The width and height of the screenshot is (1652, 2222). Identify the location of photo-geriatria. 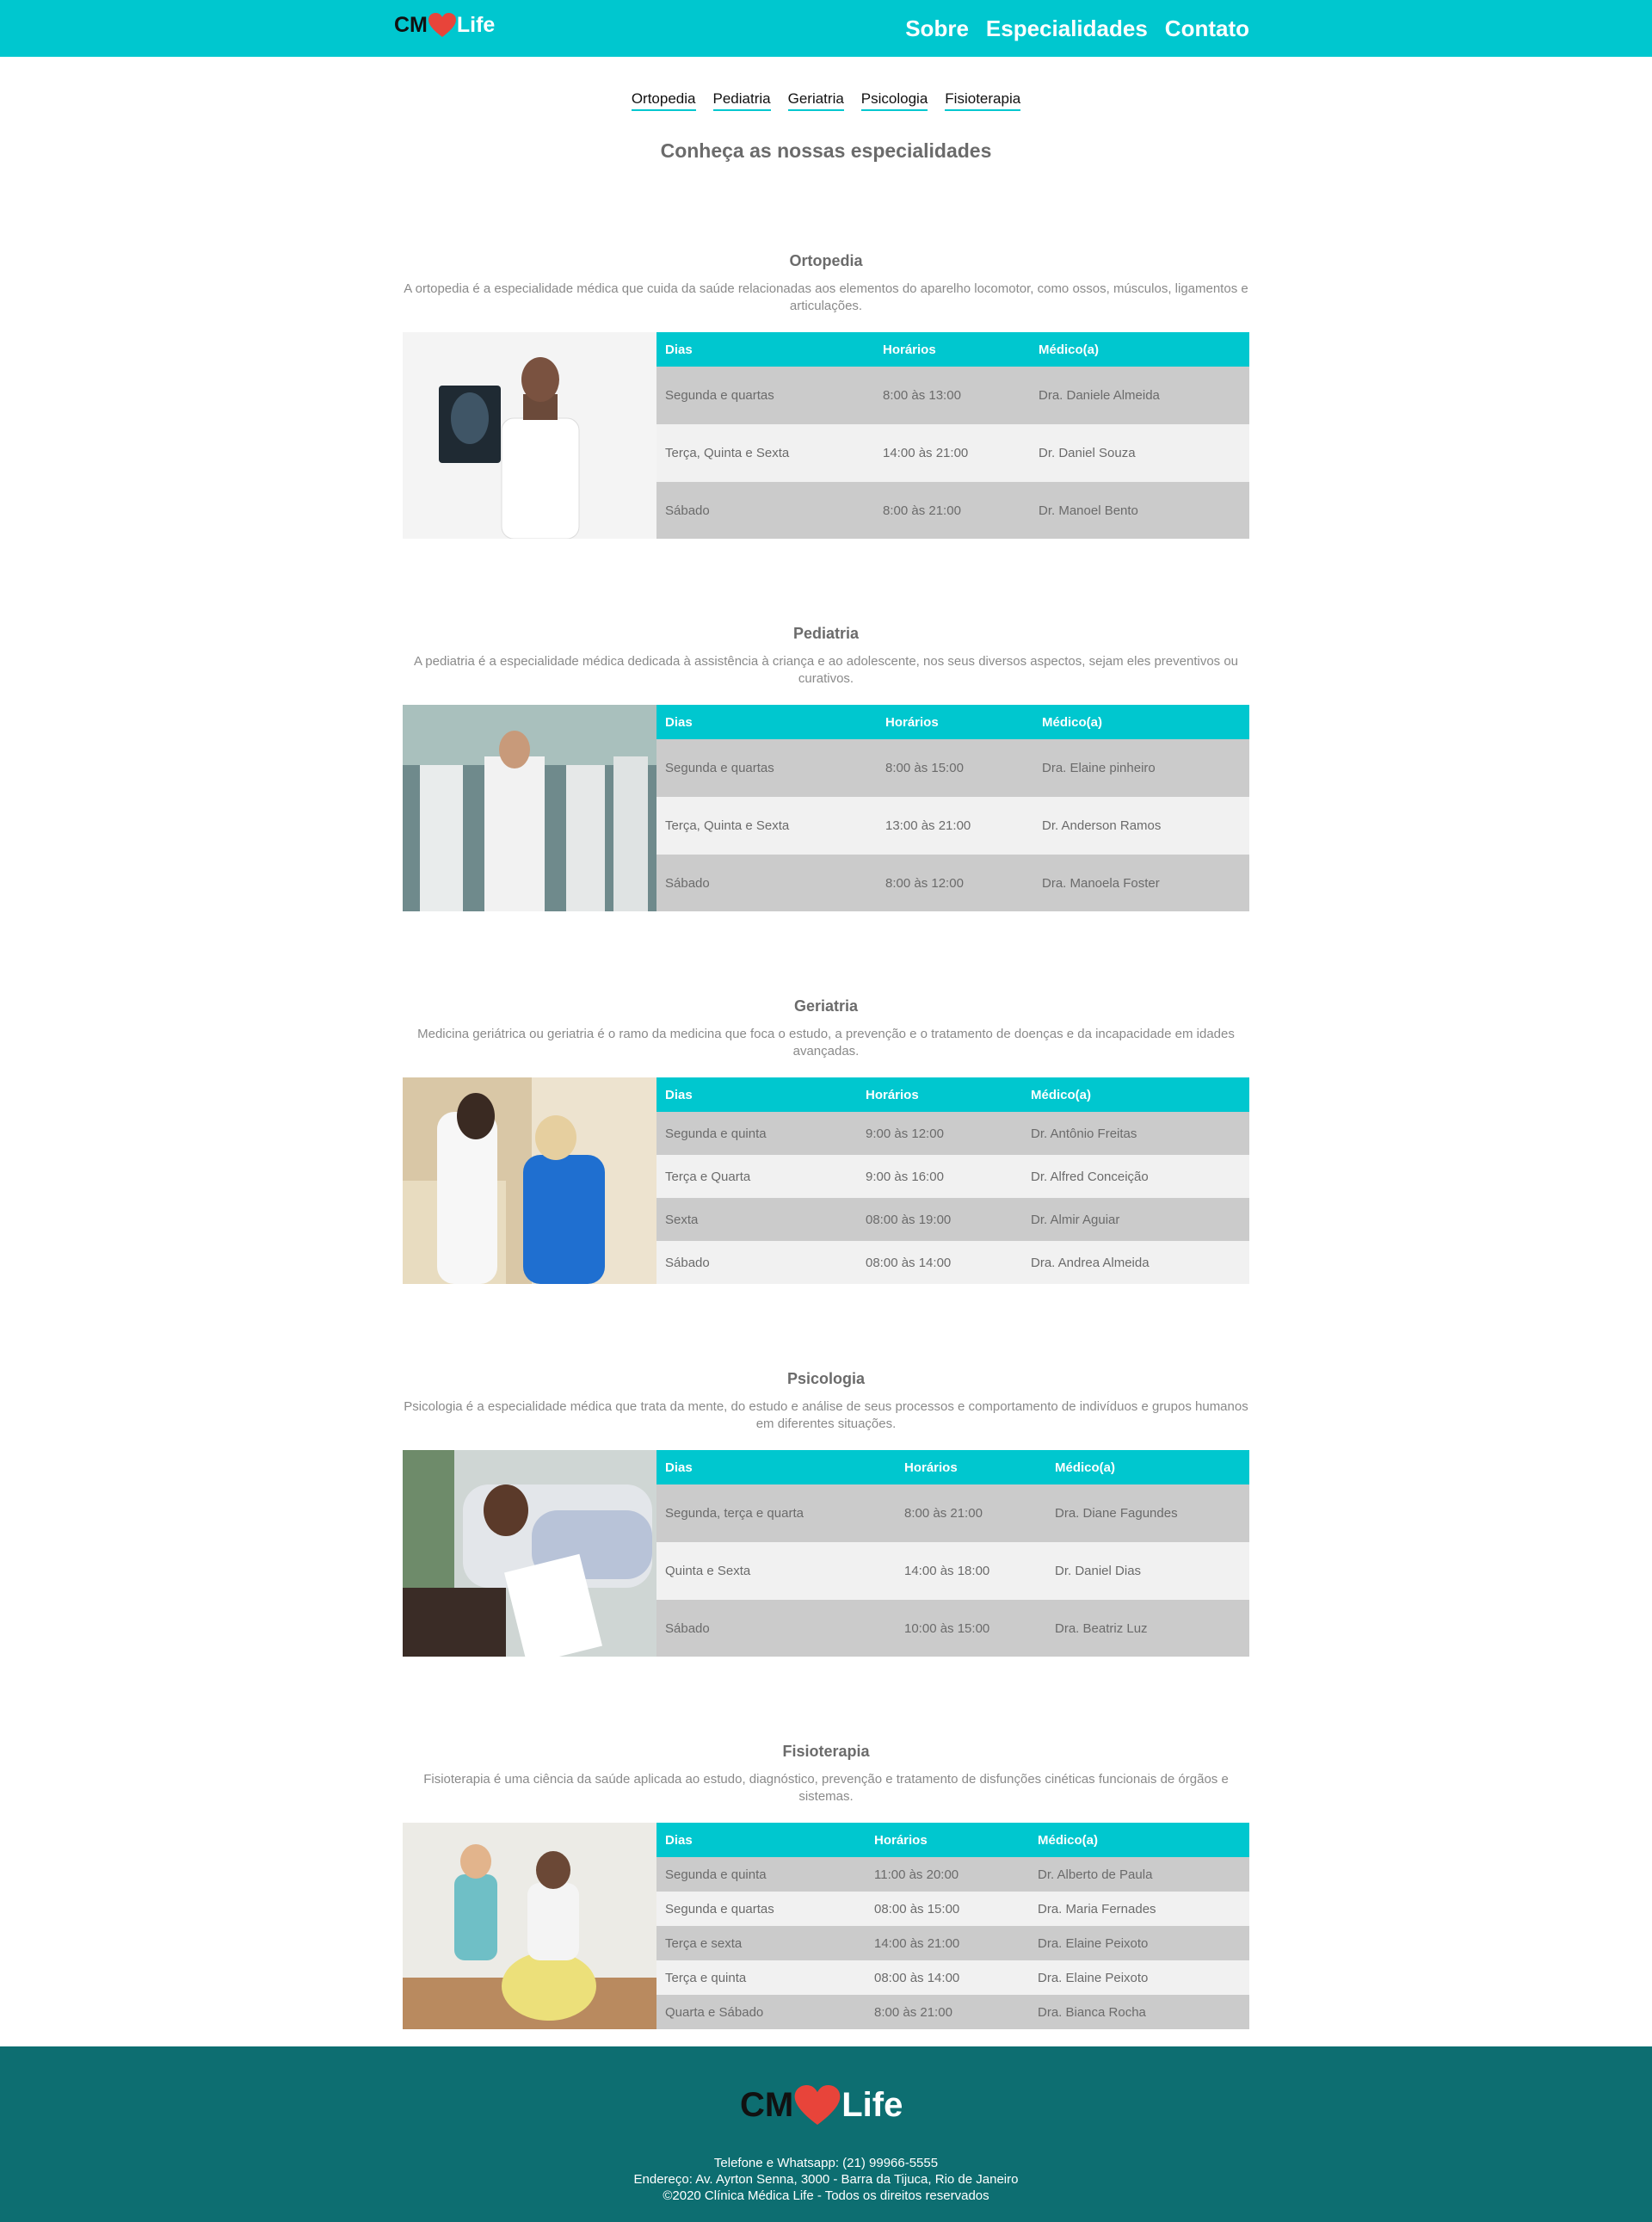
(529, 1181).